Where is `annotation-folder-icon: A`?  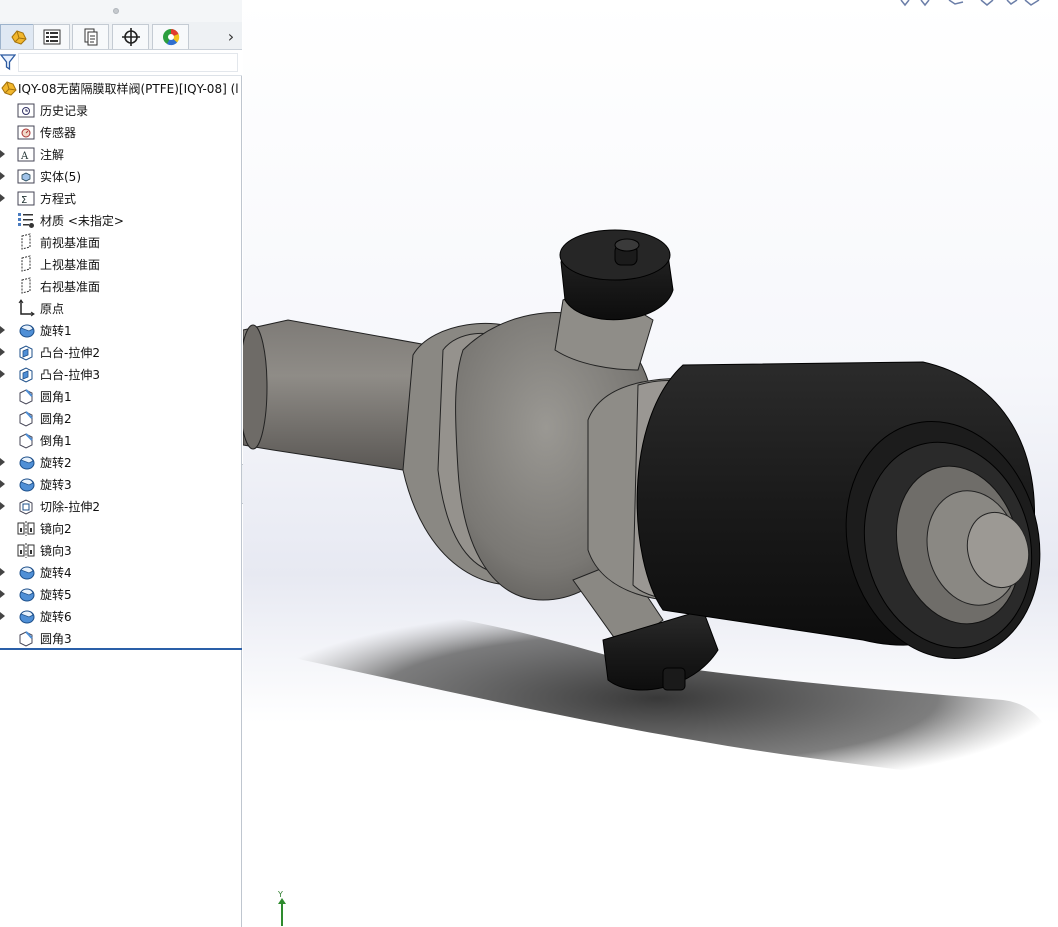
annotation-folder-icon: A is located at coordinates (26, 154).